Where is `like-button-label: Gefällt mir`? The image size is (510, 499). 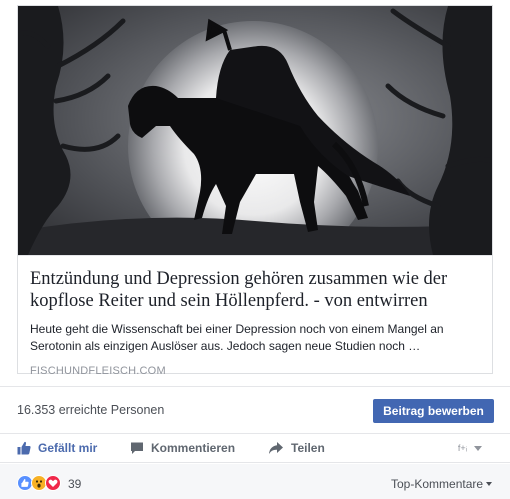
like-button-label: Gefällt mir is located at coordinates (68, 448).